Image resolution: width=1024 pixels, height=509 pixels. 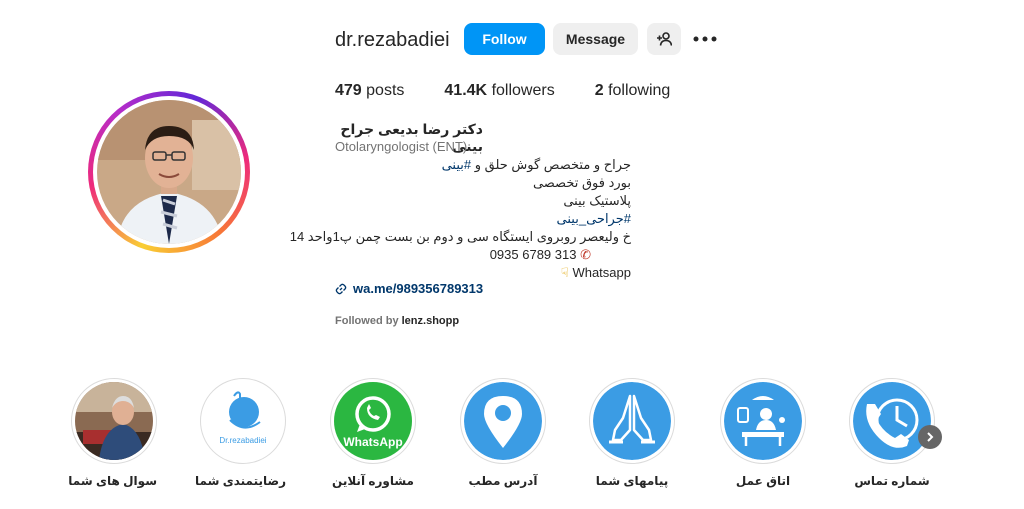 I want to click on posts-stat: 479 posts, so click(x=369, y=91).